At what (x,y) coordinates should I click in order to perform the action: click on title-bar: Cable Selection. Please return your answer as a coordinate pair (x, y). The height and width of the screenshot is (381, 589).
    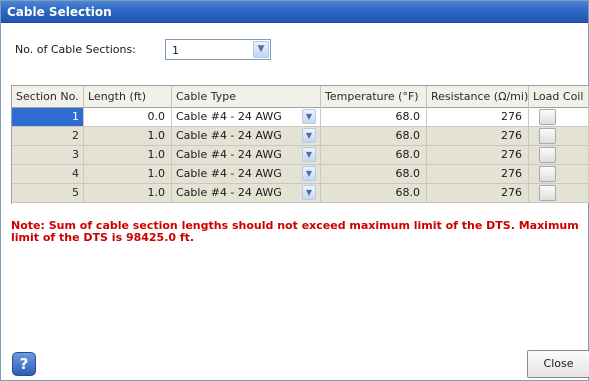
    Looking at the image, I should click on (294, 12).